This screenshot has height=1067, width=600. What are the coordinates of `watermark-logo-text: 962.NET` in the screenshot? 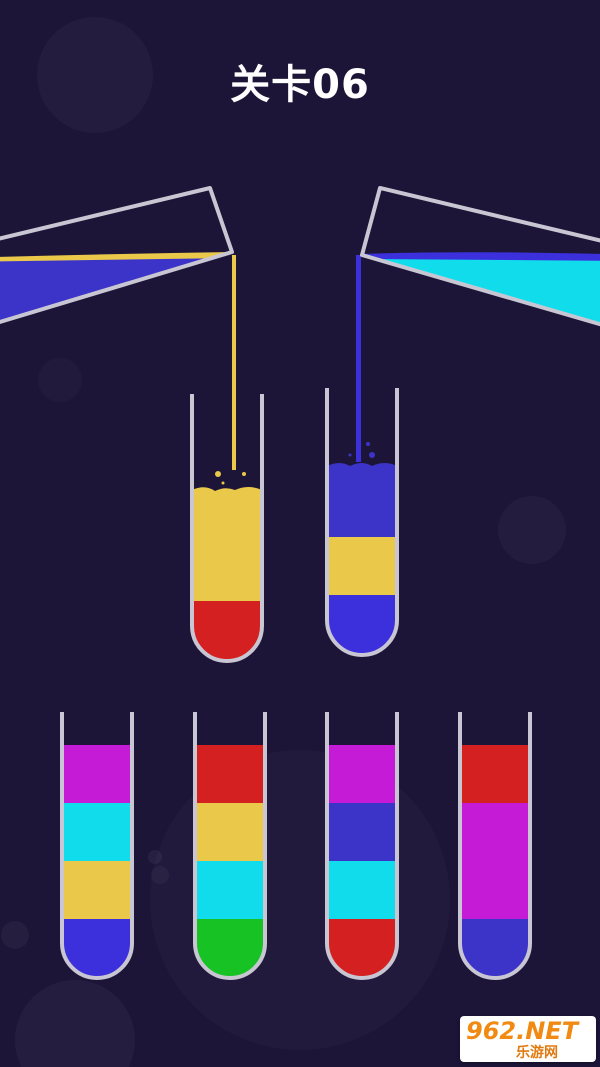 It's located at (522, 1031).